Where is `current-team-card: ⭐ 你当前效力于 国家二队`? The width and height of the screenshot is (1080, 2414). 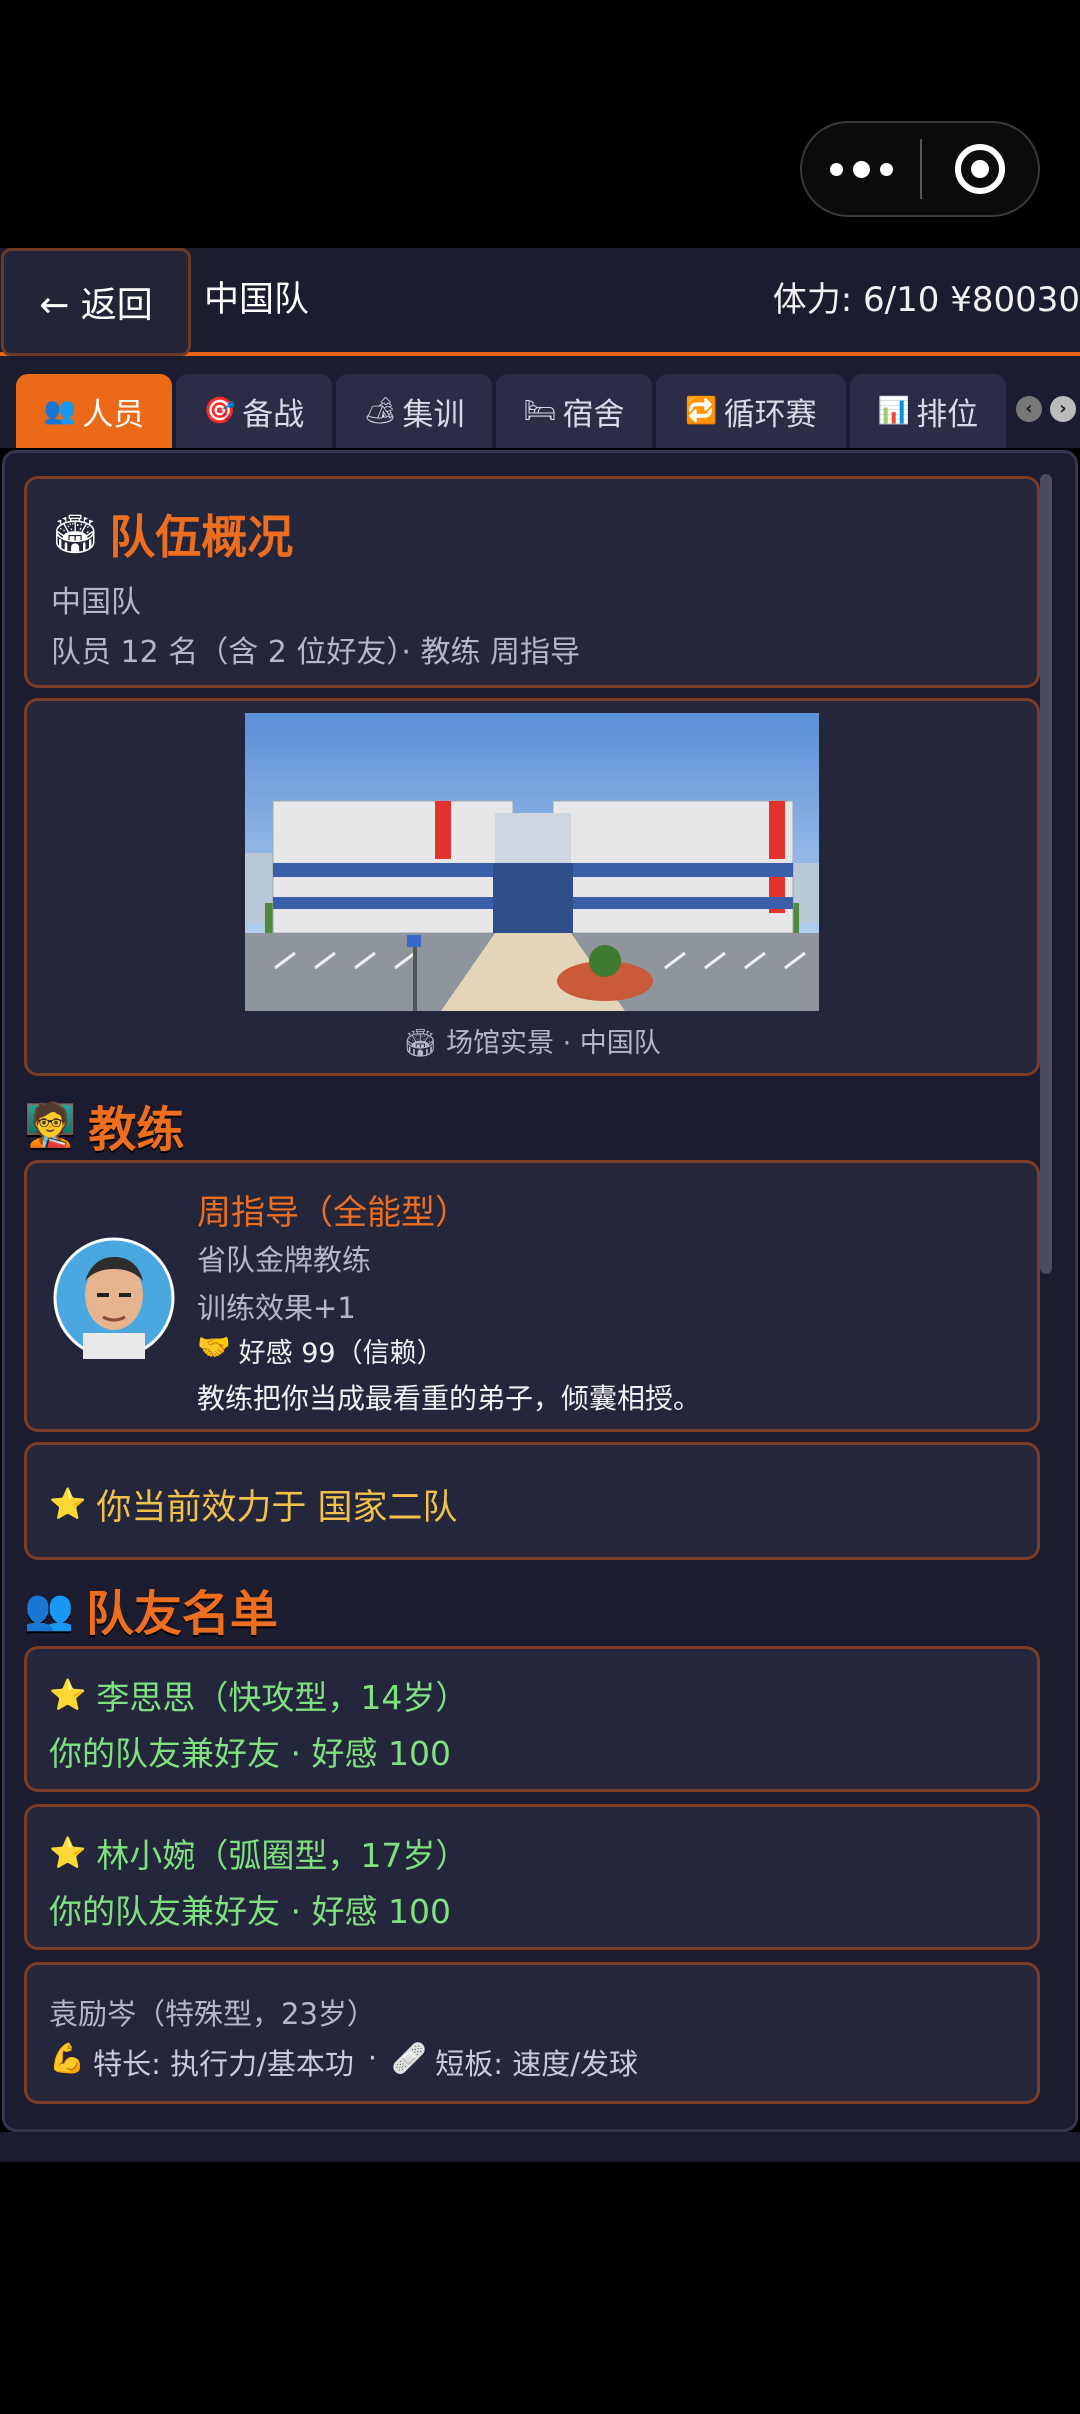
current-team-card: ⭐ 你当前效力于 国家二队 is located at coordinates (532, 1501).